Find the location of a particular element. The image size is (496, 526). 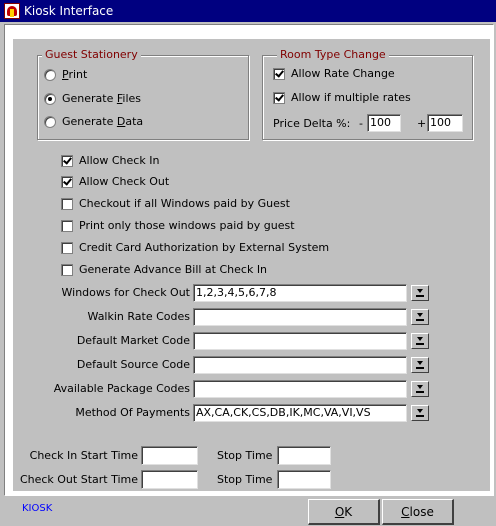

print-only-guest-windows: Print only those windows paid by guest is located at coordinates (178, 225).